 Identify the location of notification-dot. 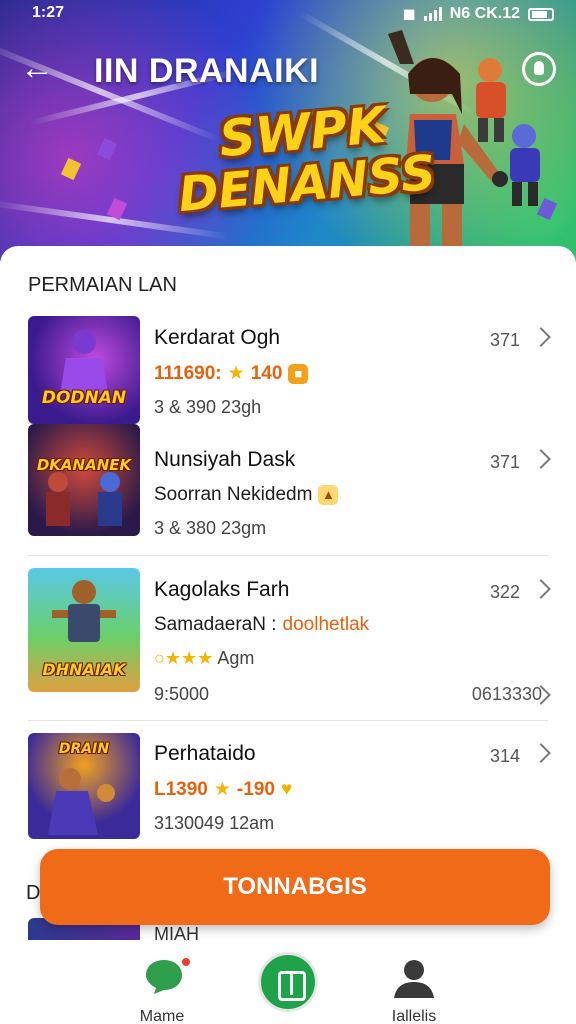
(186, 962).